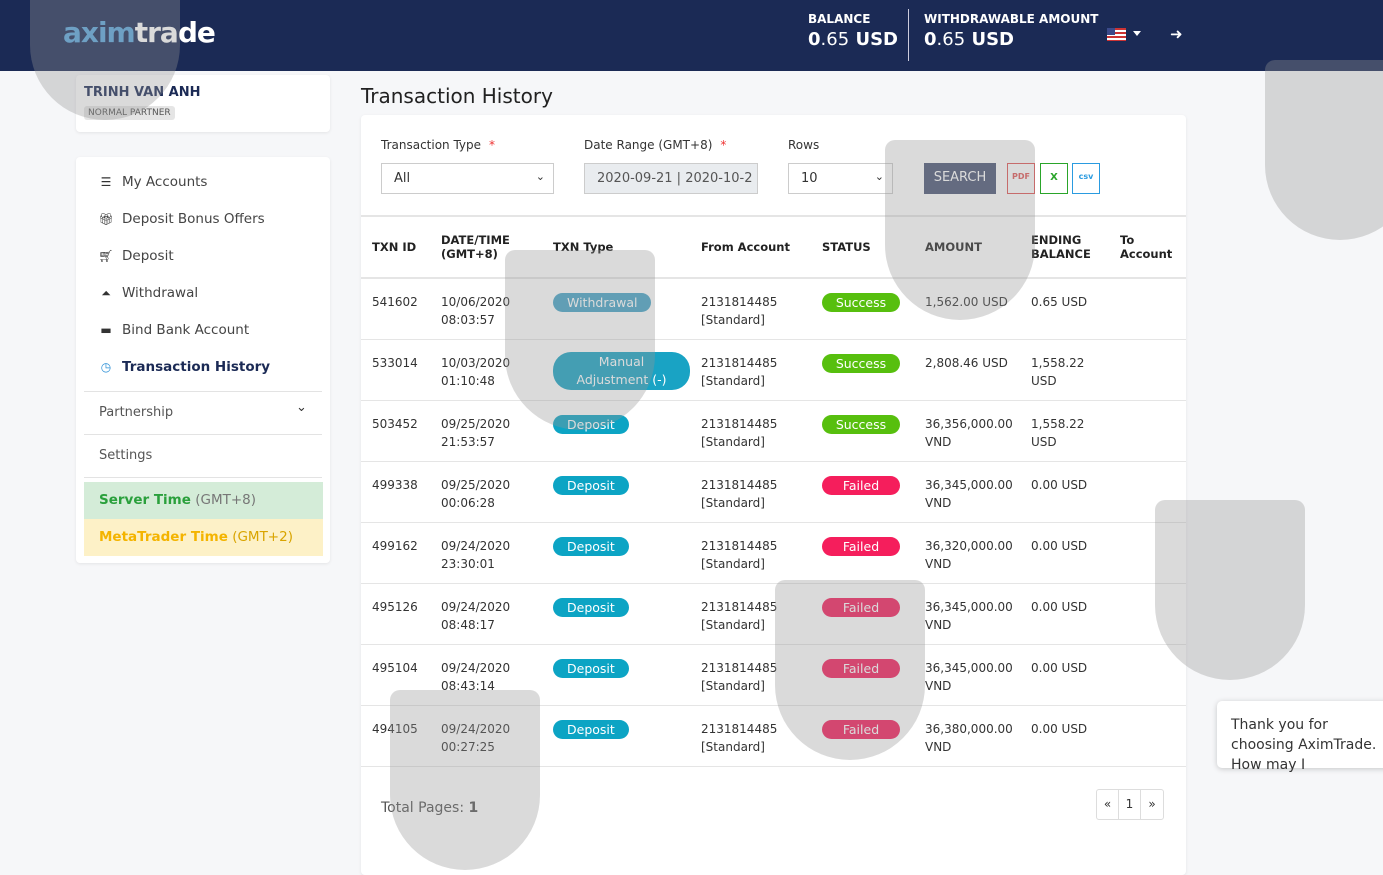 Image resolution: width=1383 pixels, height=875 pixels. Describe the element at coordinates (486, 492) in the screenshot. I see `txn-datetime: 09/25/2020 00:06:28` at that location.